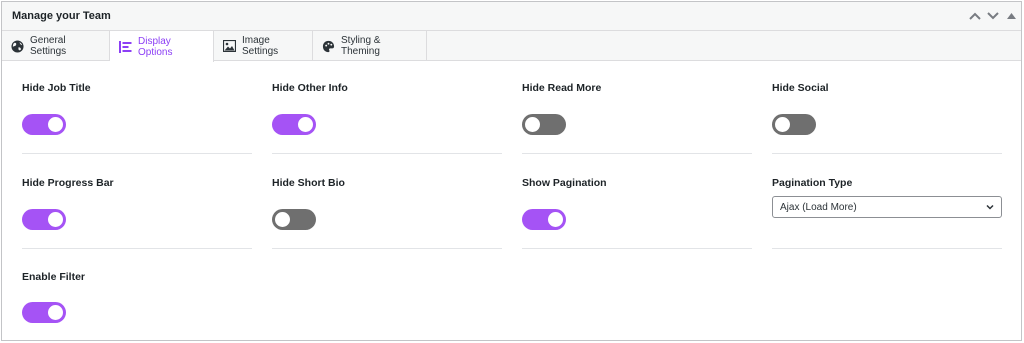 The image size is (1024, 343). Describe the element at coordinates (800, 88) in the screenshot. I see `option-label: Hide Social` at that location.